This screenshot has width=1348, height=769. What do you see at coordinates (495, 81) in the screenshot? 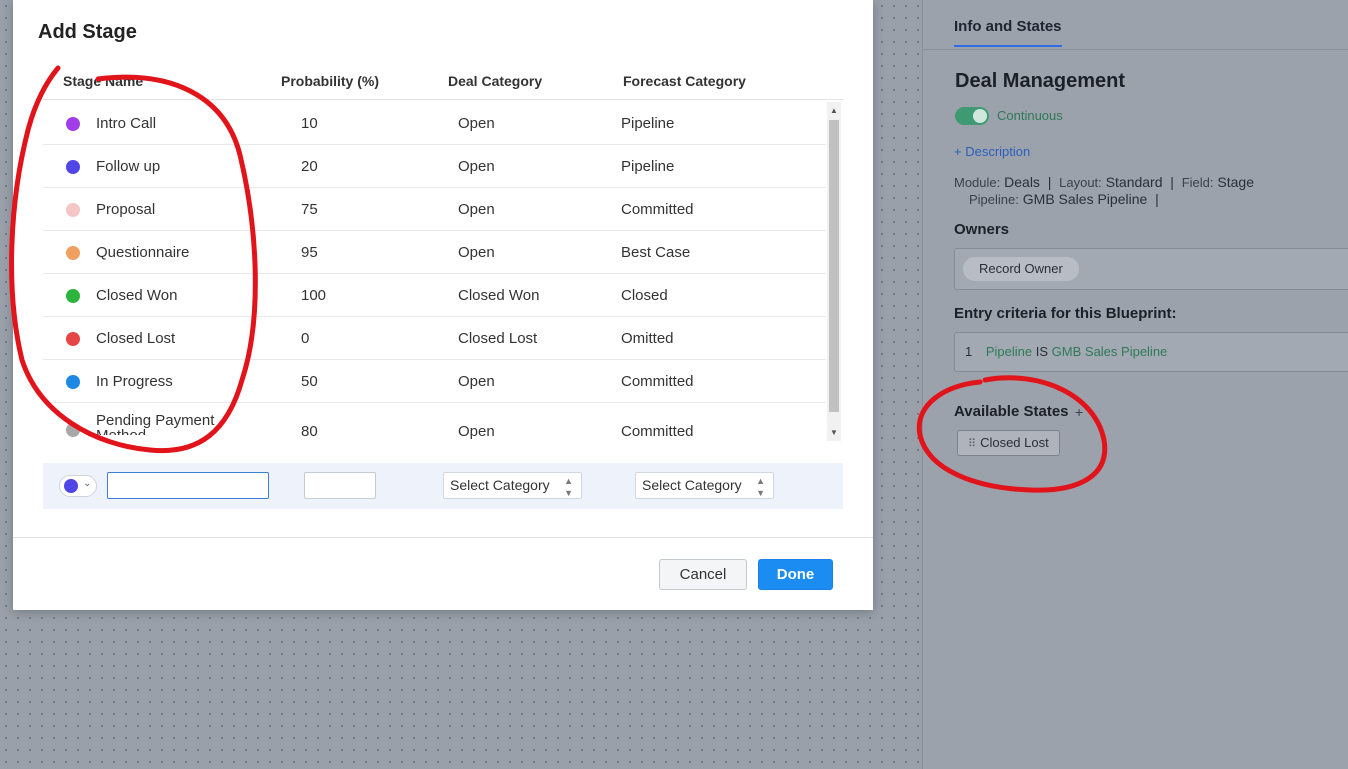
I see `col-deal-category: Deal Category` at bounding box center [495, 81].